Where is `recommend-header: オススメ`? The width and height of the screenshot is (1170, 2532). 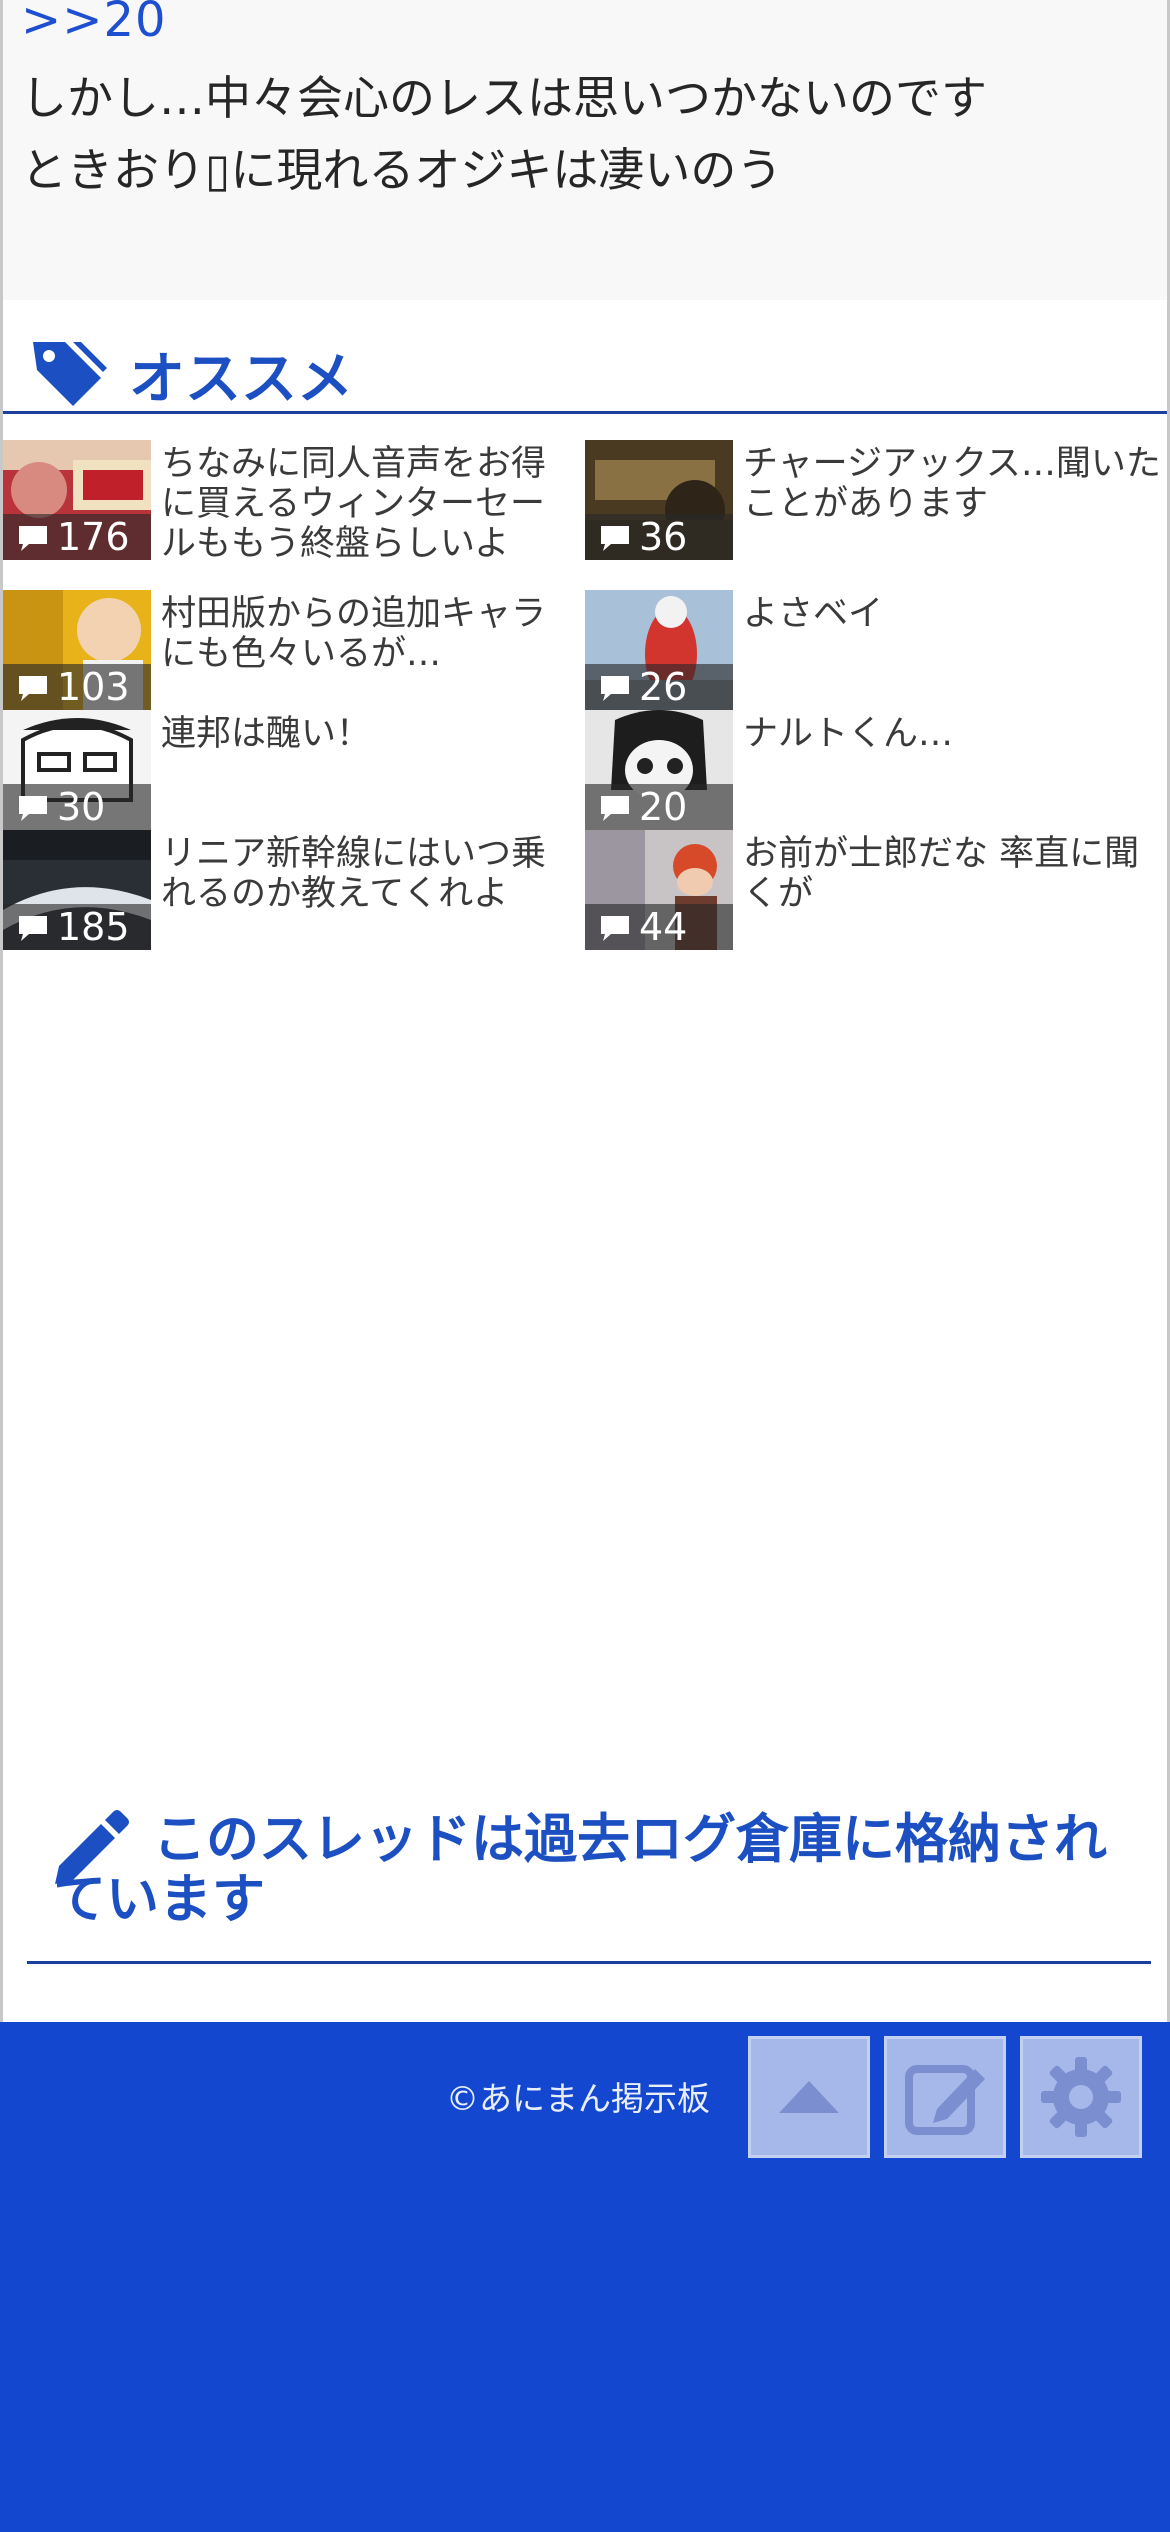
recommend-header: オススメ is located at coordinates (585, 371).